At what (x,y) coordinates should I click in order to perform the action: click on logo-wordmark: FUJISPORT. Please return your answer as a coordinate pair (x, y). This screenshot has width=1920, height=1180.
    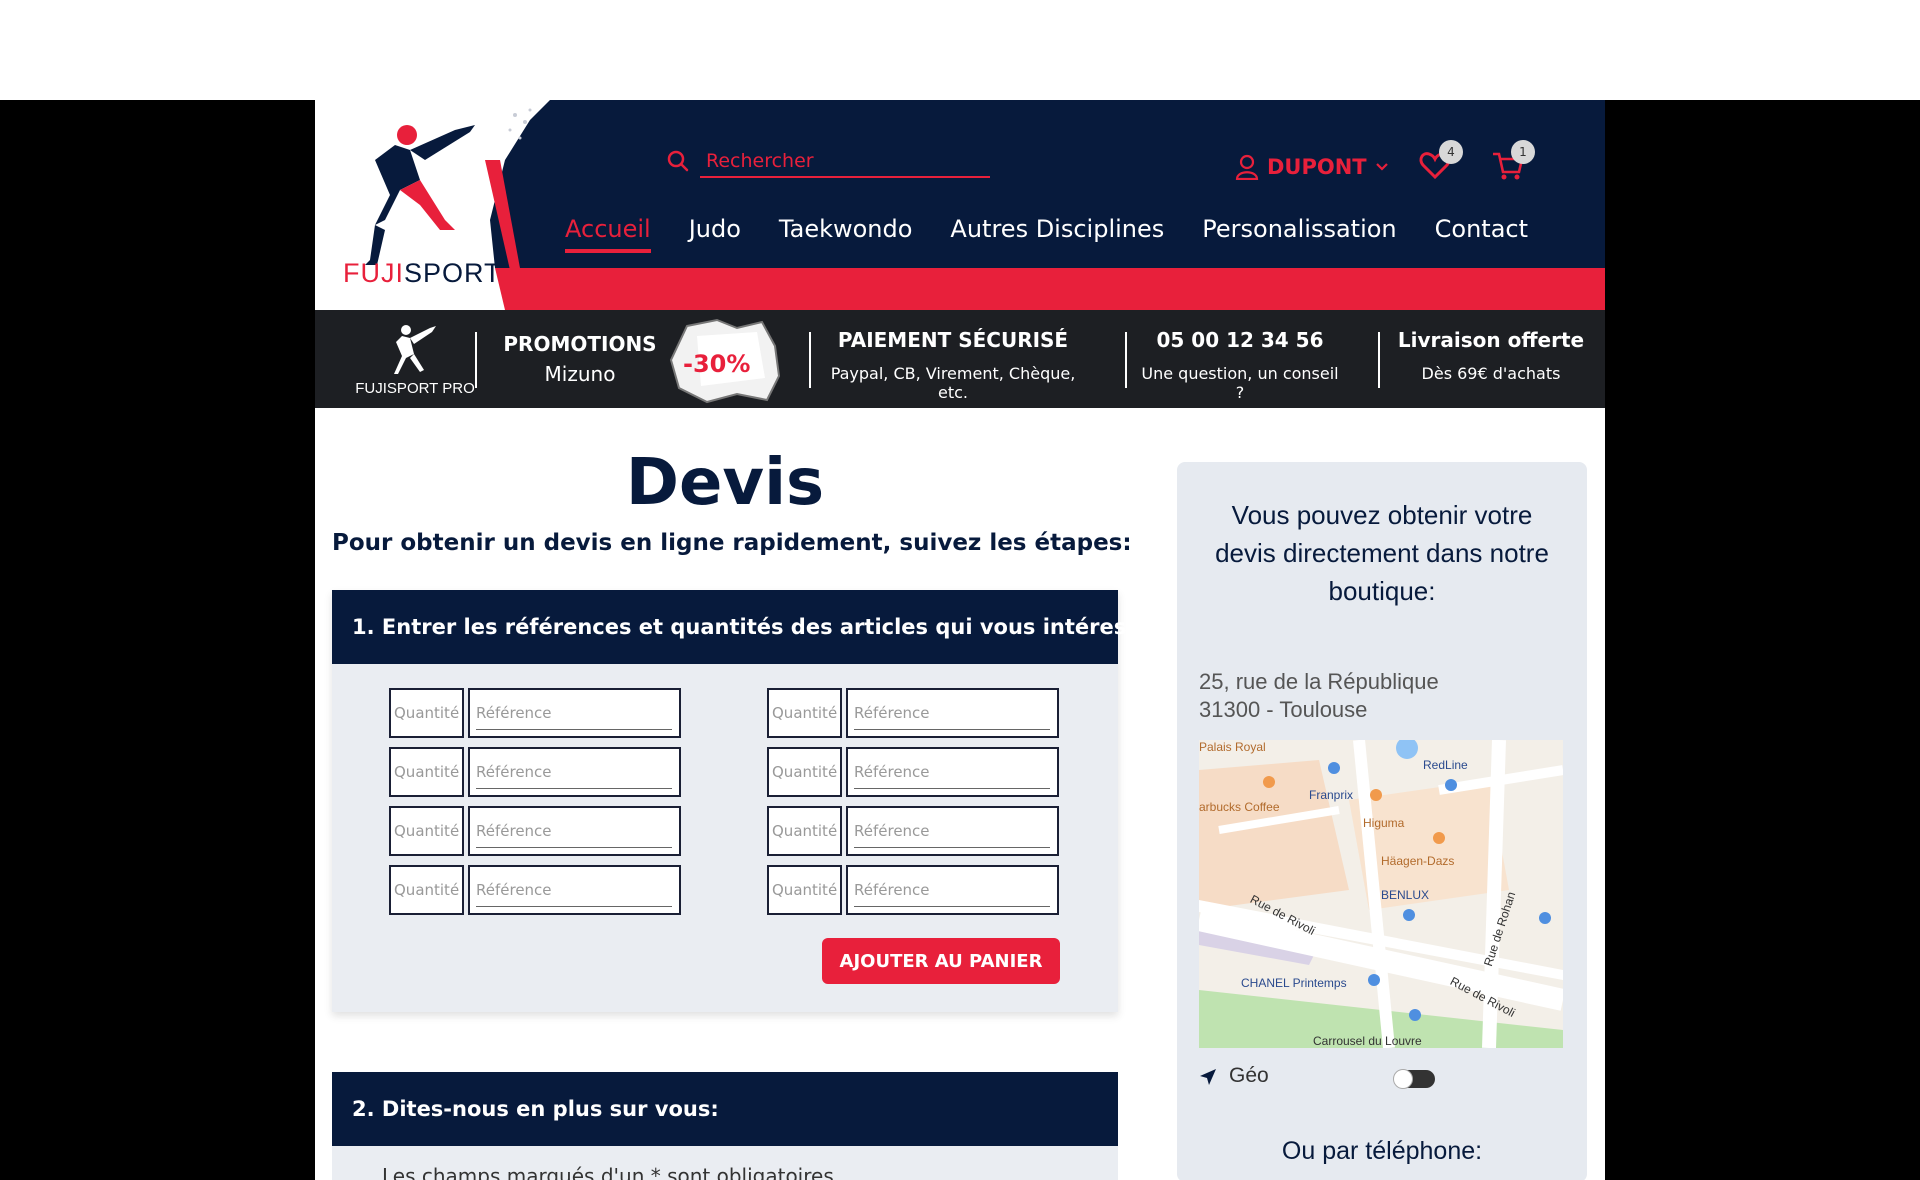
    Looking at the image, I should click on (422, 273).